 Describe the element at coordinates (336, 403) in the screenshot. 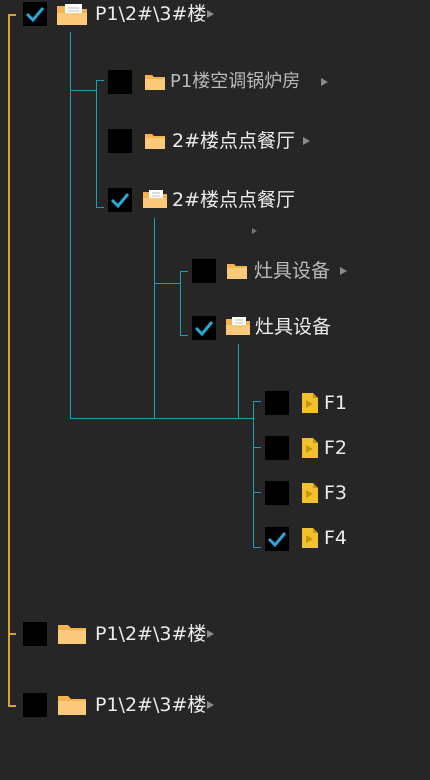

I see `node-label: F1` at that location.